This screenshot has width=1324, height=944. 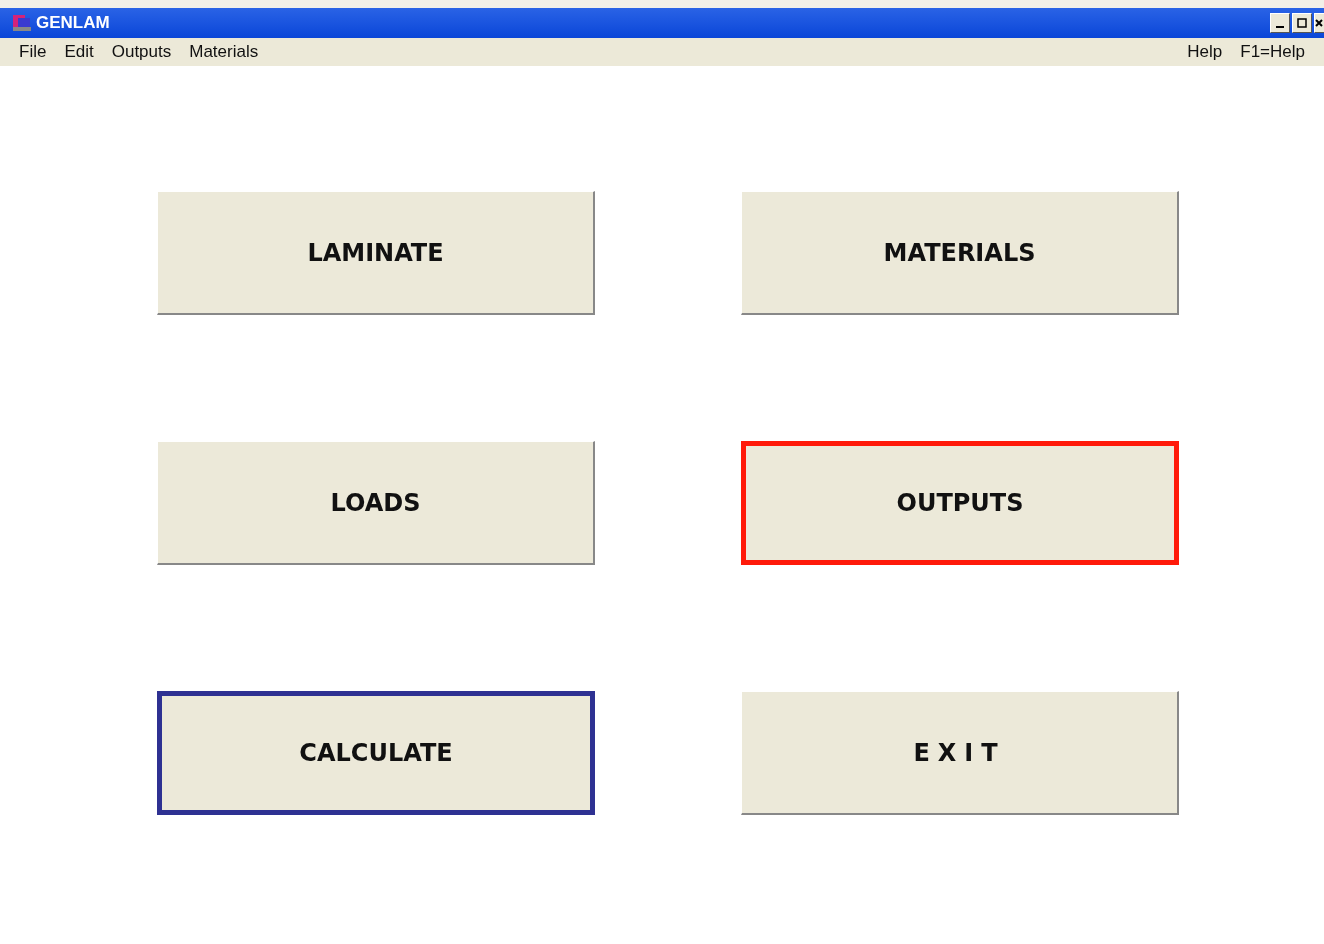 What do you see at coordinates (1205, 52) in the screenshot?
I see `menu-item: Help` at bounding box center [1205, 52].